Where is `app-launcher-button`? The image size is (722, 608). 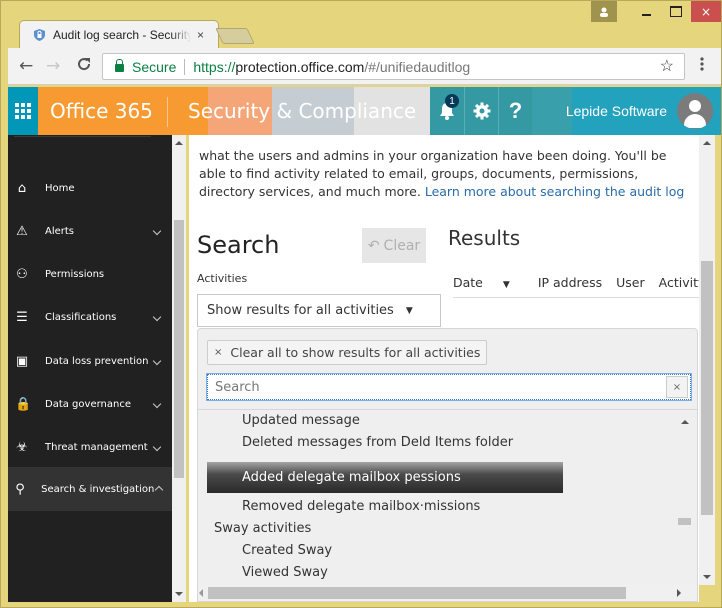
app-launcher-button is located at coordinates (23, 111).